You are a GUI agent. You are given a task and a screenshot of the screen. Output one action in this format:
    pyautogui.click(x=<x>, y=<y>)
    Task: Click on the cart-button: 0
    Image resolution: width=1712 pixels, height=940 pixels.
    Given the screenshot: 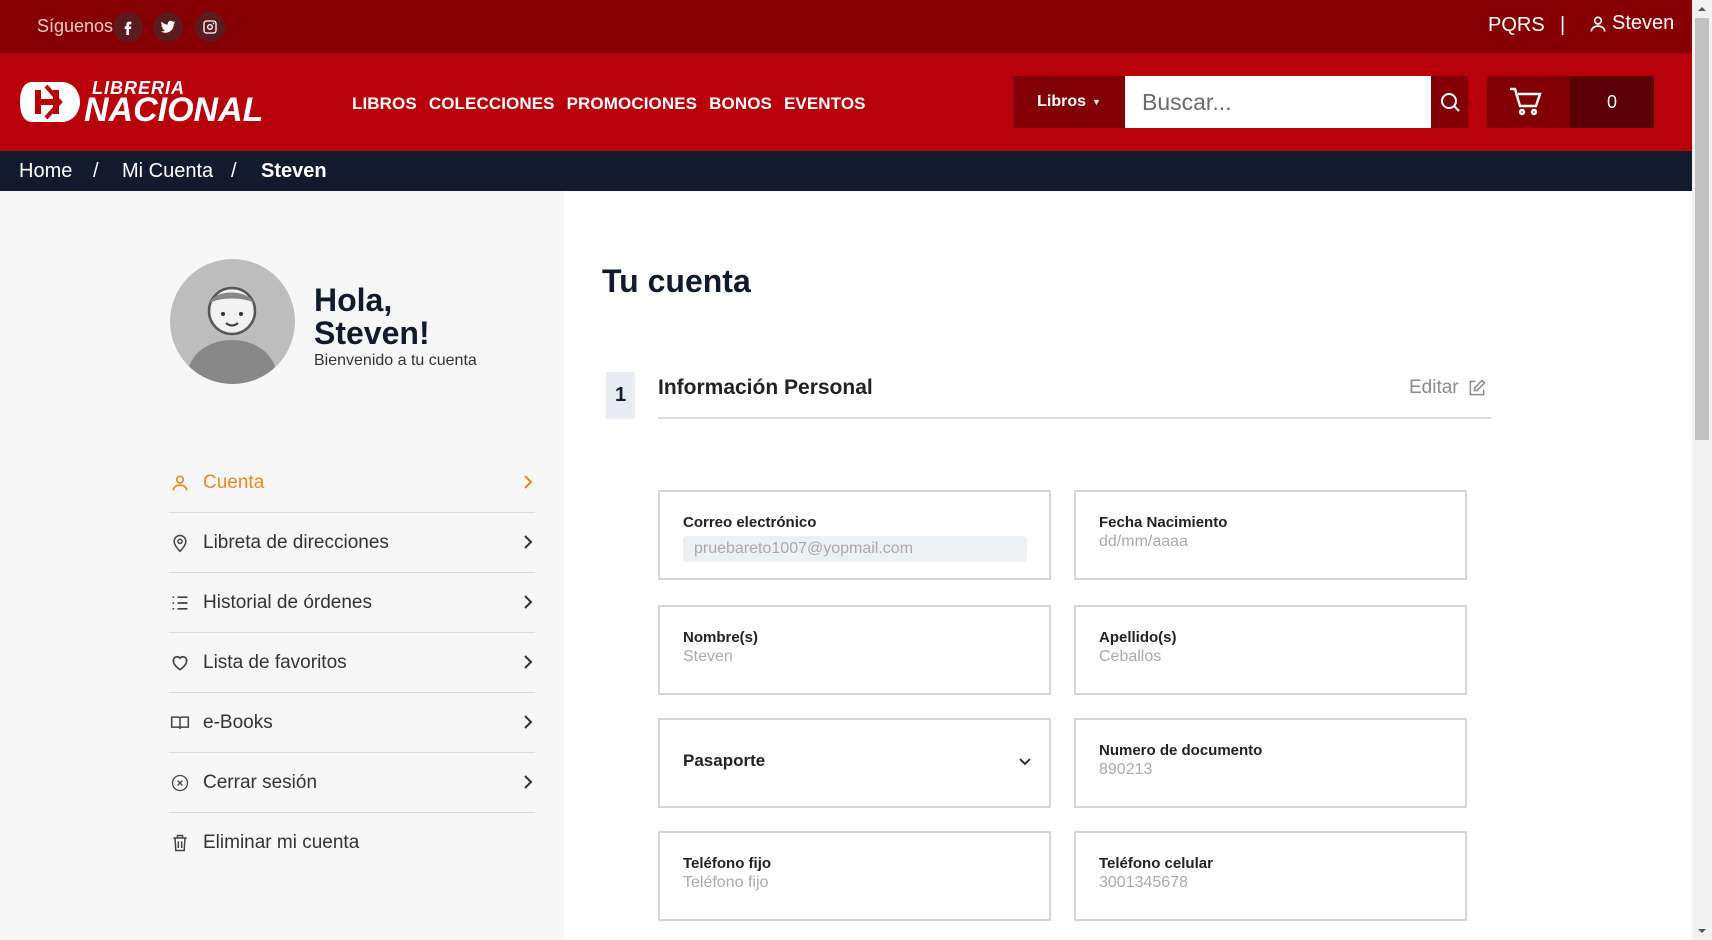 What is the action you would take?
    pyautogui.click(x=1570, y=102)
    